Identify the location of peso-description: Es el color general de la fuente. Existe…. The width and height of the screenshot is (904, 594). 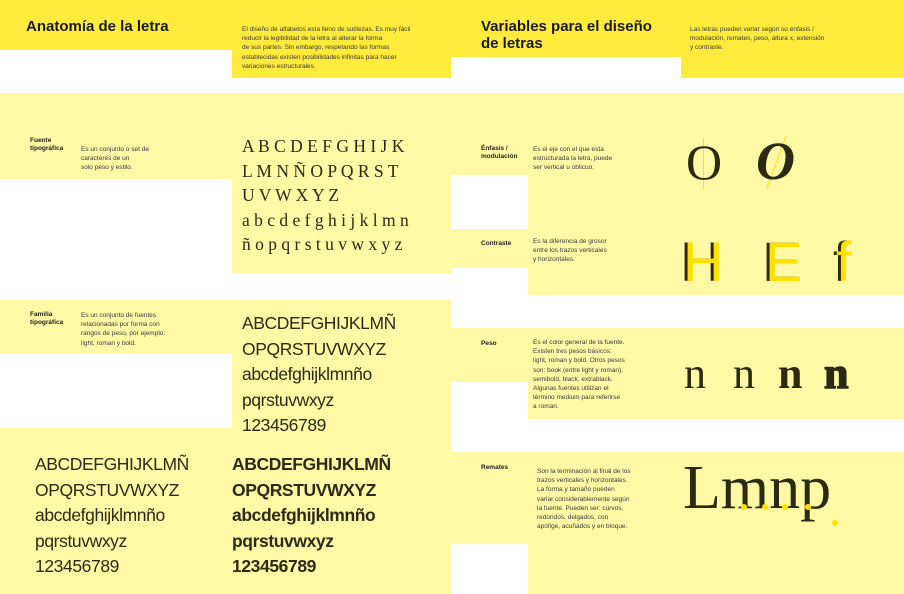
(579, 375).